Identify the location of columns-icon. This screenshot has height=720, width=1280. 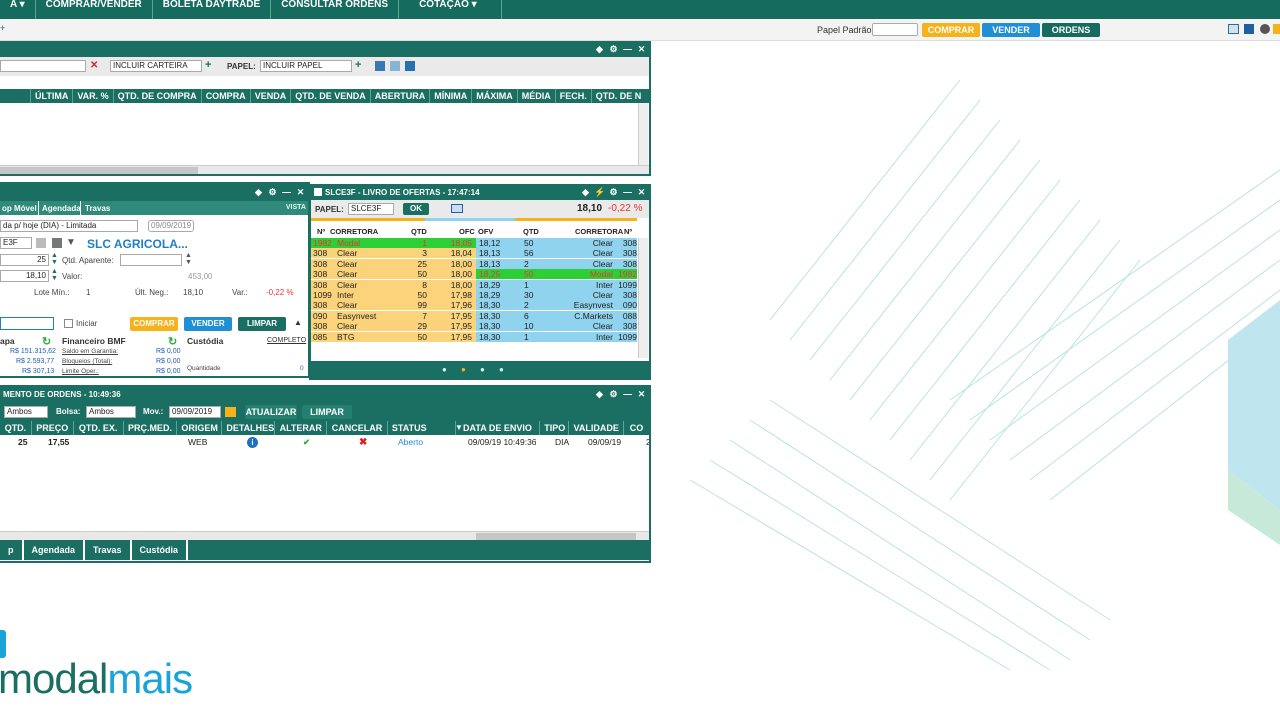
(410, 66).